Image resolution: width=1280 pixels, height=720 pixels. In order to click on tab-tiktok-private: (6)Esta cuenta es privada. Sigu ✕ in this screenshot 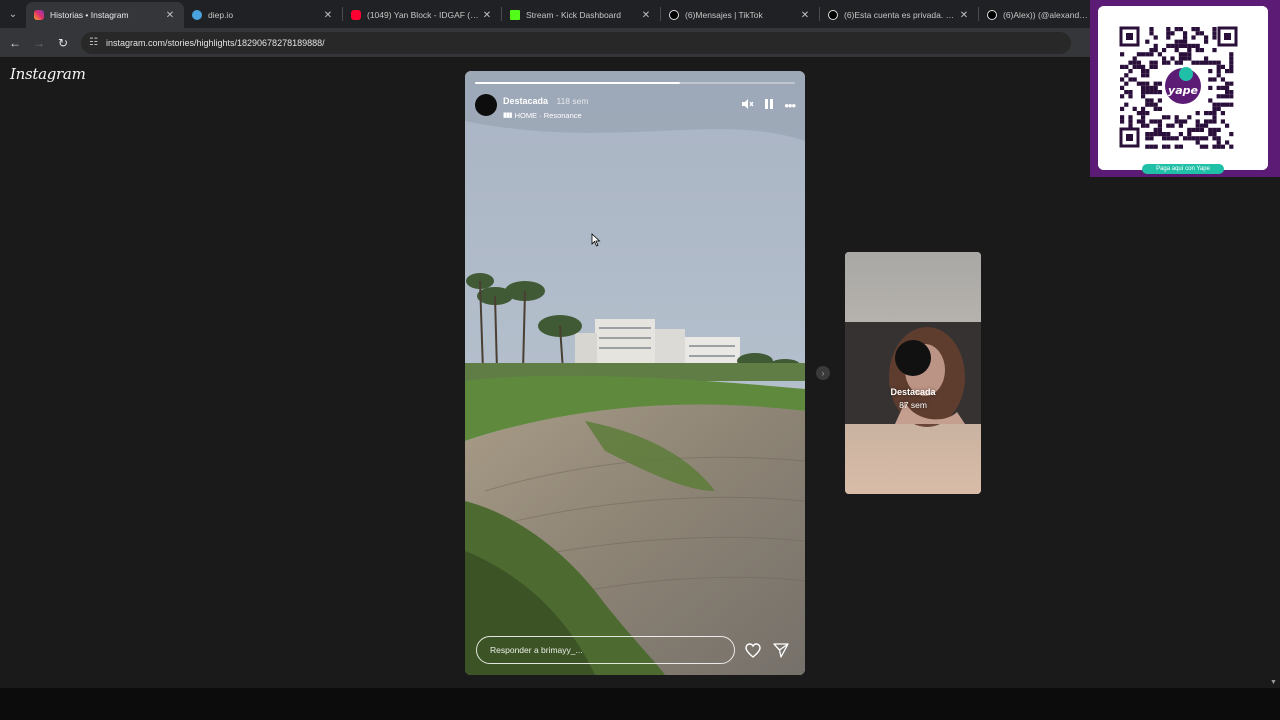, I will do `click(899, 15)`.